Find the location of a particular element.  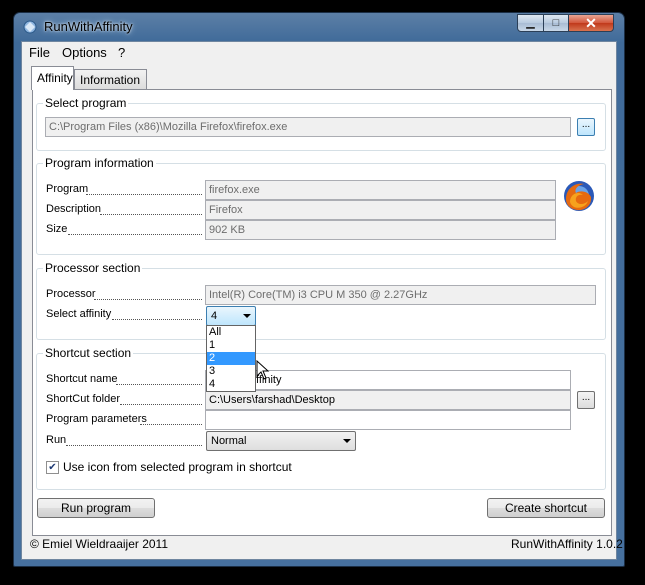

affinity-option-2: 2 is located at coordinates (231, 358).